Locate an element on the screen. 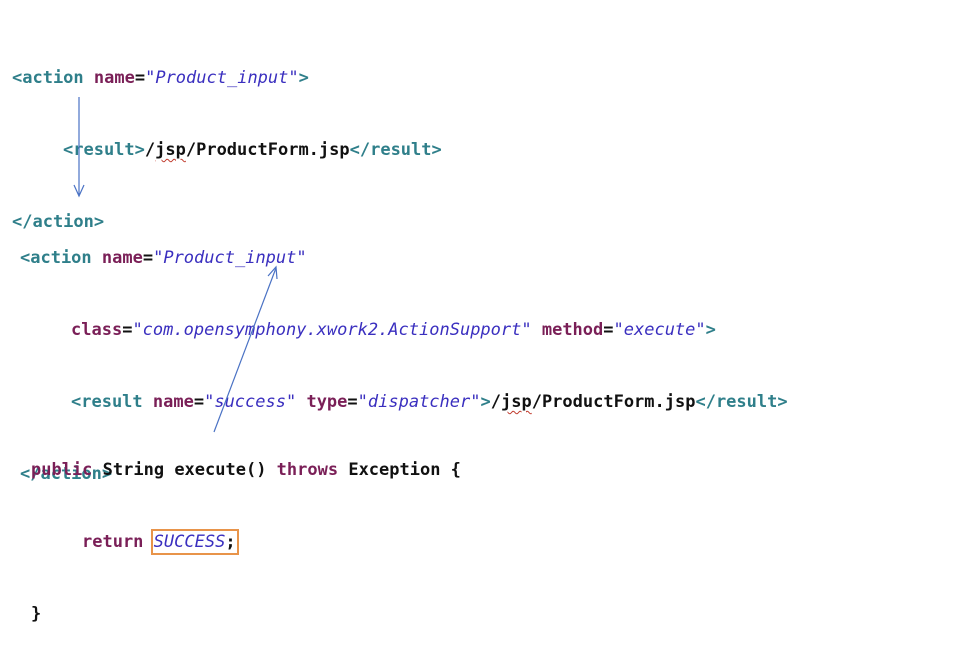 This screenshot has width=963, height=650. attr-type: type is located at coordinates (322, 402).